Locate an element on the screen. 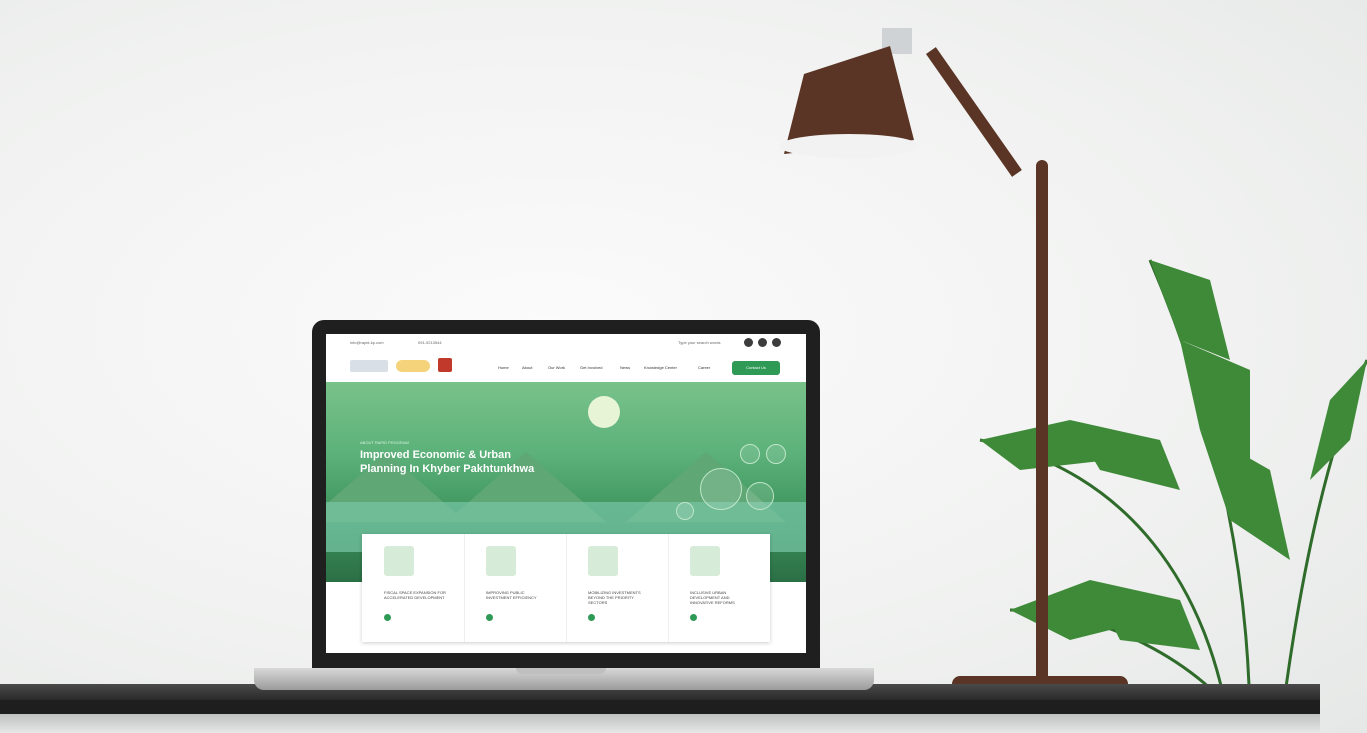 The image size is (1367, 733). nav-knowledge-center: Knowledge Center is located at coordinates (660, 367).